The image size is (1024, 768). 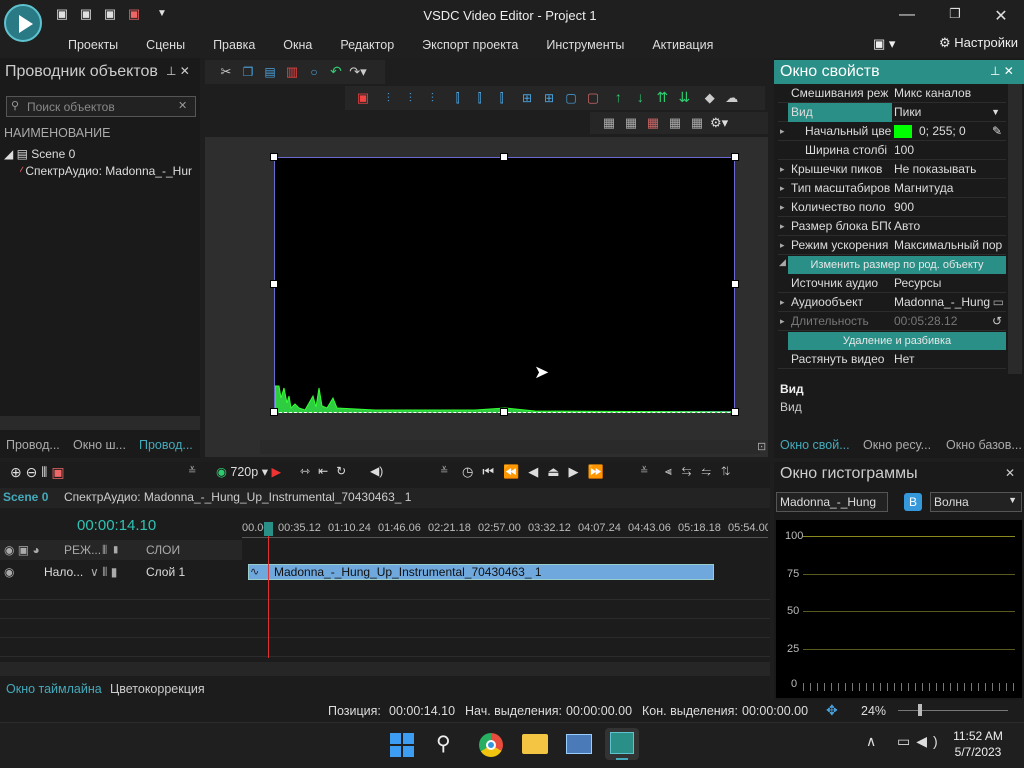 I want to click on header-eye-icon: ◉ ▣ ◕, so click(x=22, y=550).